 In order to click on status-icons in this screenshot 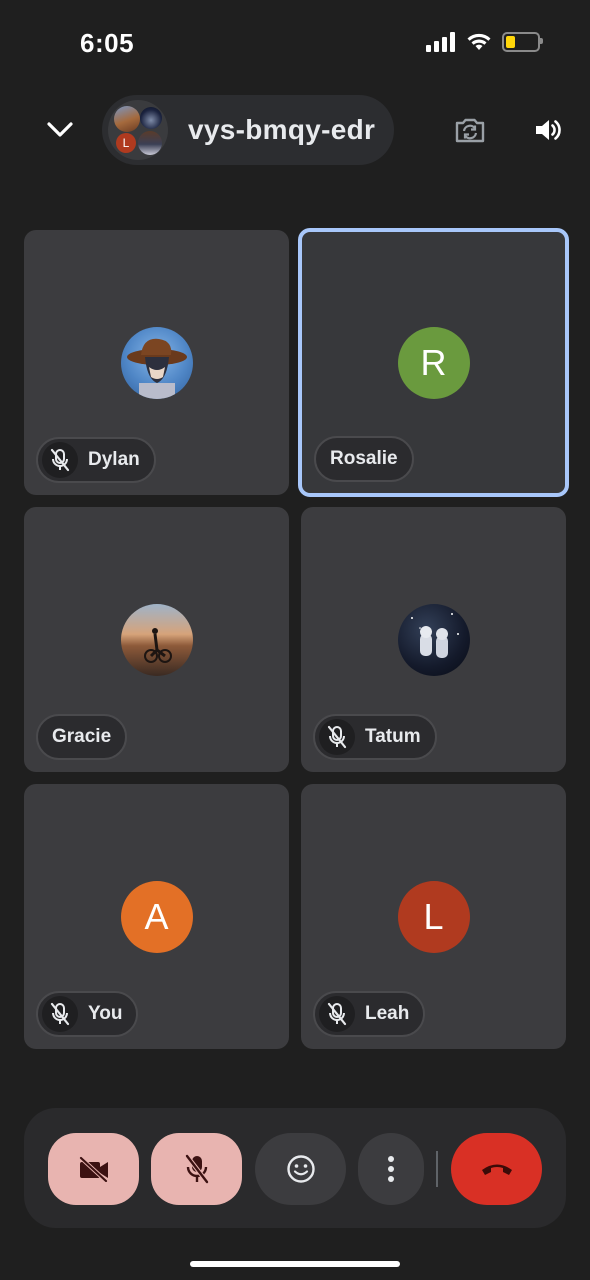, I will do `click(484, 42)`.